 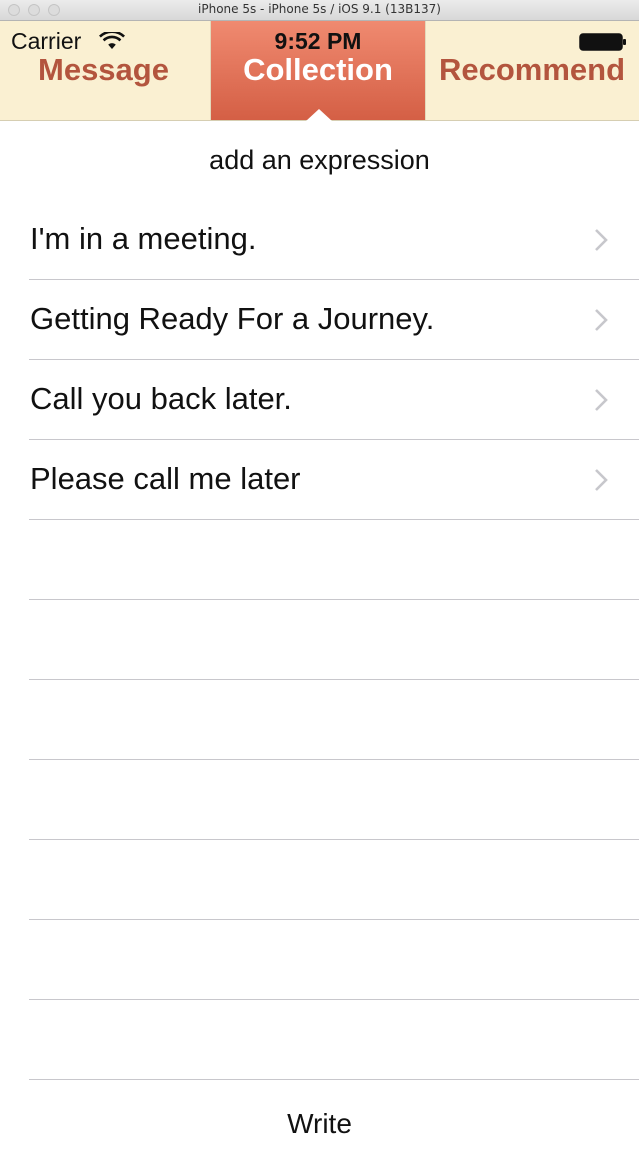 What do you see at coordinates (319, 480) in the screenshot?
I see `list-item: Please call me later` at bounding box center [319, 480].